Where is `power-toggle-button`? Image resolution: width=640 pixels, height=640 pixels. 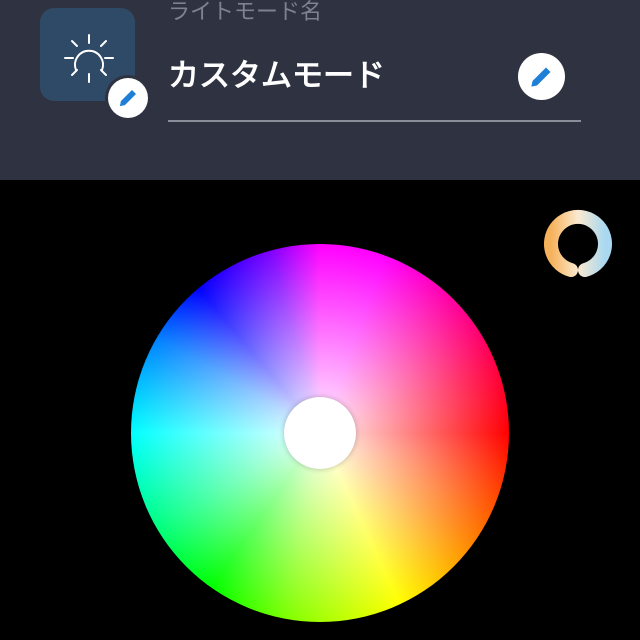 power-toggle-button is located at coordinates (578, 243).